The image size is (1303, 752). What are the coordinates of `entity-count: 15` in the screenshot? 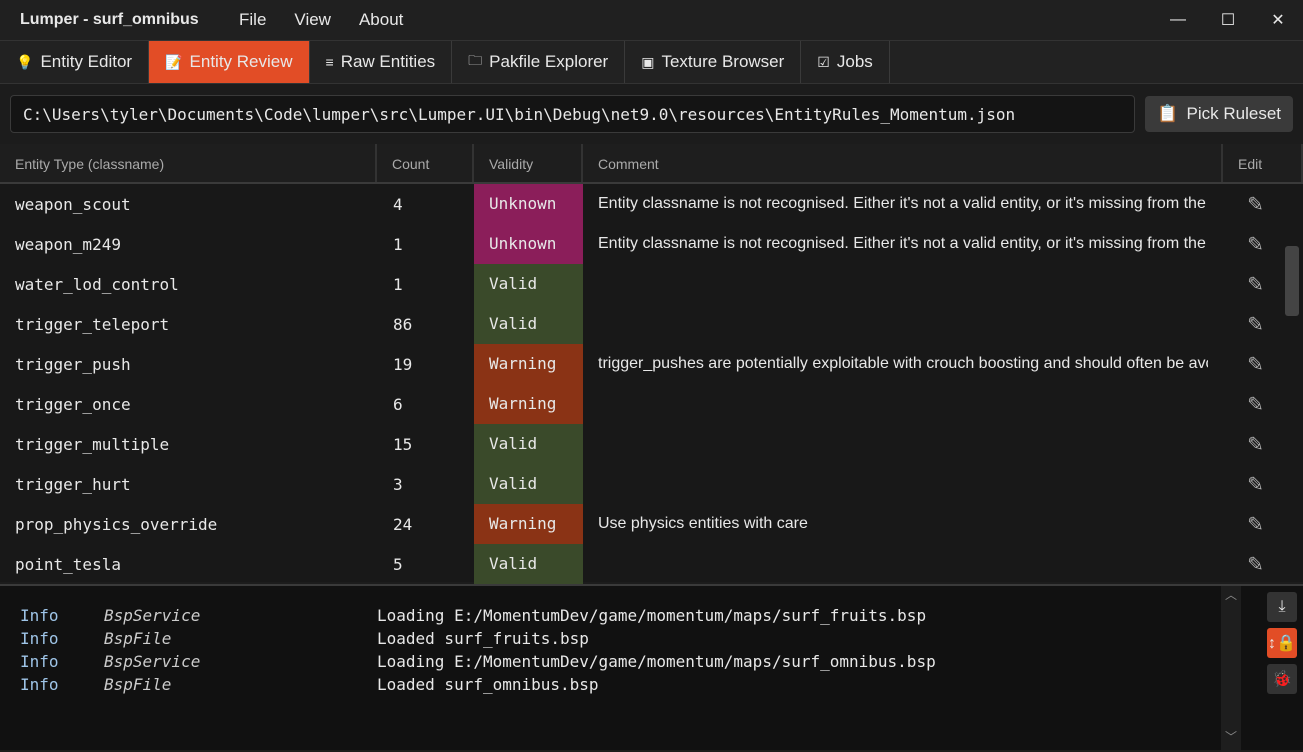 It's located at (403, 444).